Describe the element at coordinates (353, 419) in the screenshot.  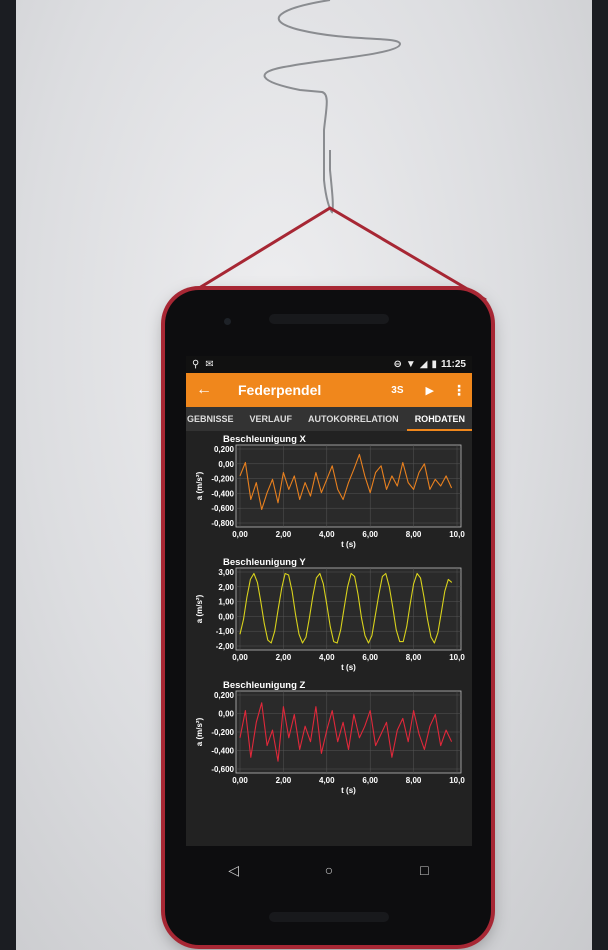
I see `tab-autokorrelation: AUTOKORRELATION` at that location.